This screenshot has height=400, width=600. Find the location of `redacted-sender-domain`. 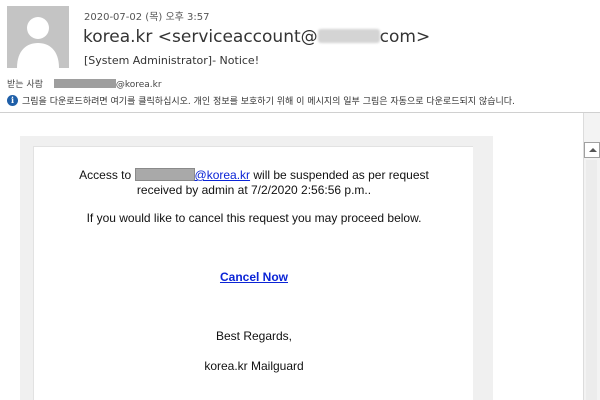

redacted-sender-domain is located at coordinates (348, 36).